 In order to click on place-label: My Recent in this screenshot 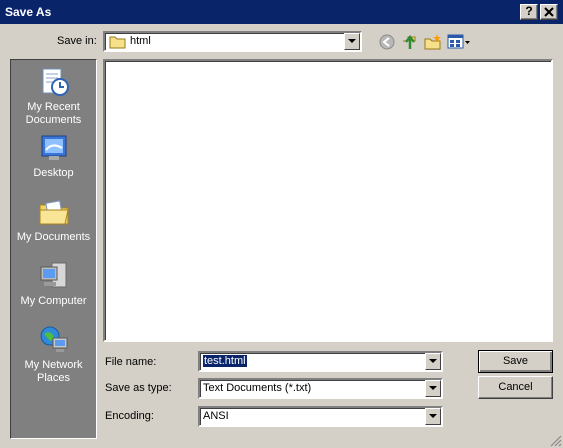, I will do `click(53, 107)`.